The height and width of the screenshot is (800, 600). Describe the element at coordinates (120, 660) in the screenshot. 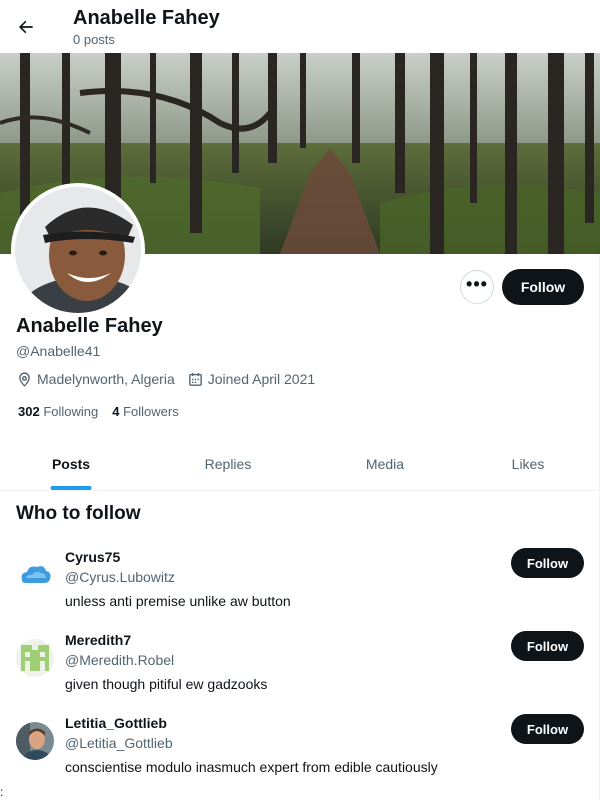

I see `suggestion-handle: @Meredith.Robel` at that location.